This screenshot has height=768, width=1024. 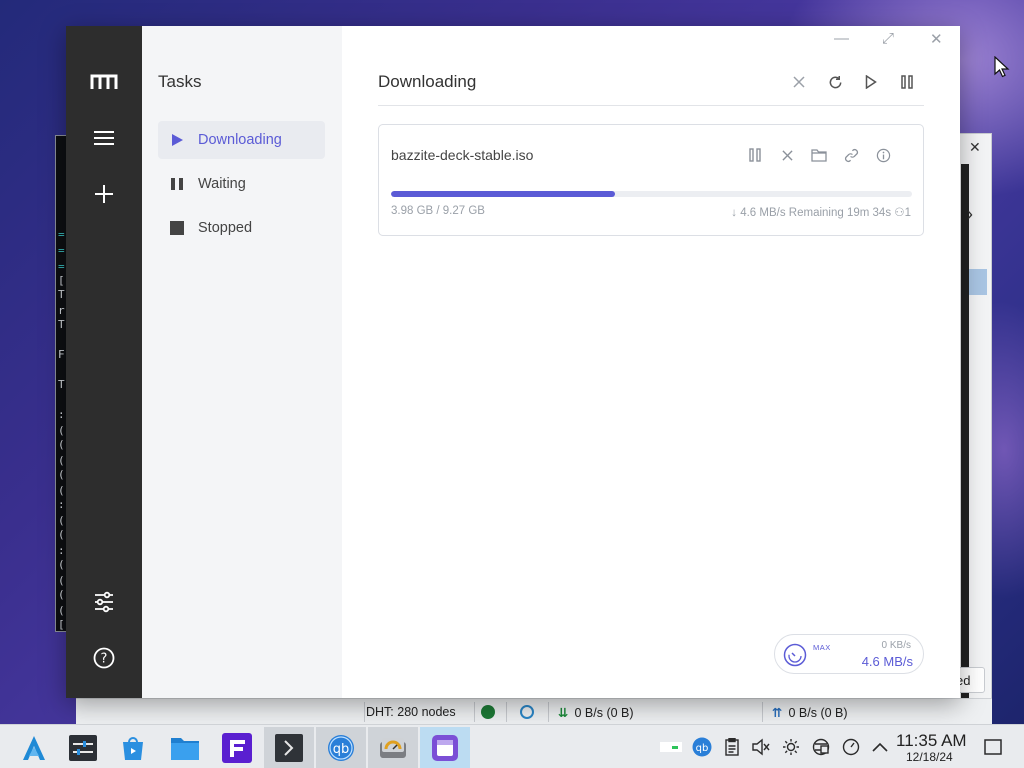 I want to click on network-monitor-icon, so click(x=671, y=747).